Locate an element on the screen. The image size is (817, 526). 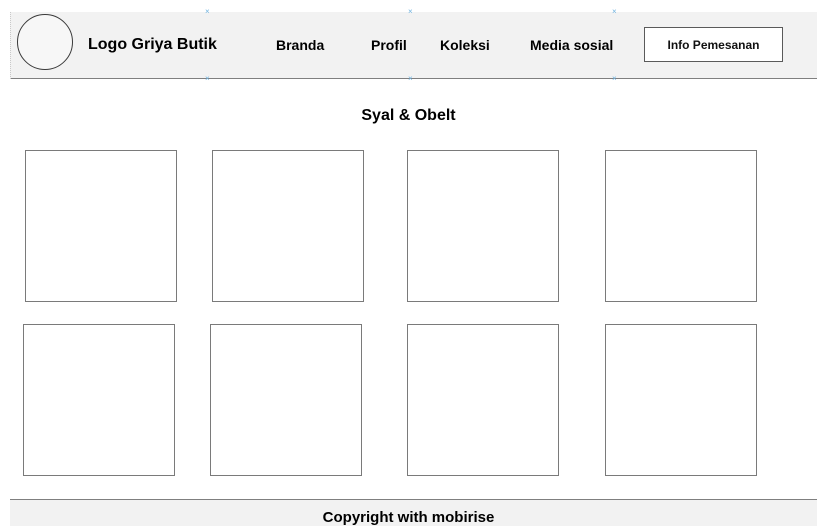
section-title: Syal & Obelt is located at coordinates (408, 115).